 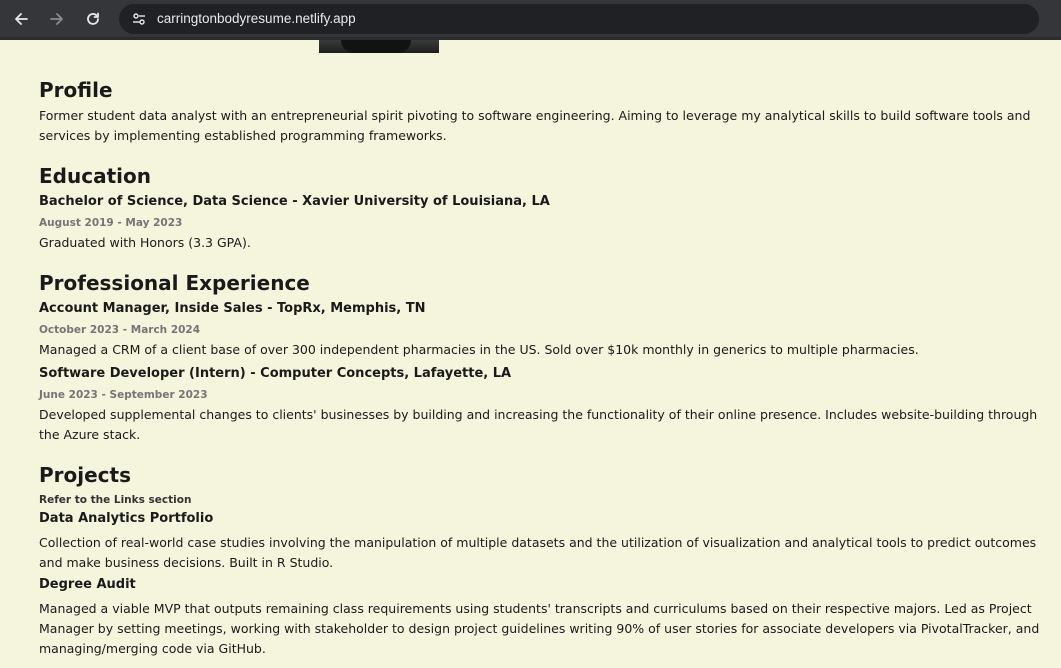 I want to click on entry-title: Degree Audit, so click(x=87, y=584).